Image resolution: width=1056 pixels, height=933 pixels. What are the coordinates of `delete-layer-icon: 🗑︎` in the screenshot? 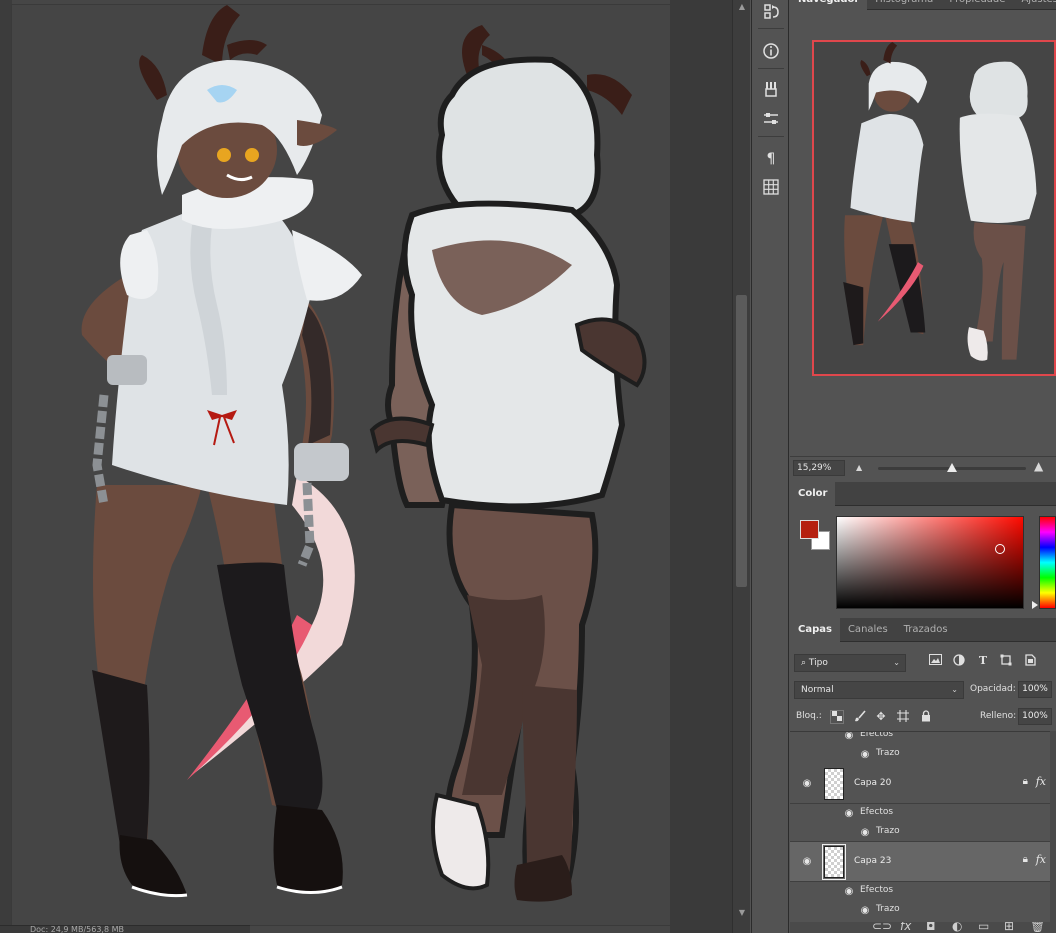 It's located at (1037, 927).